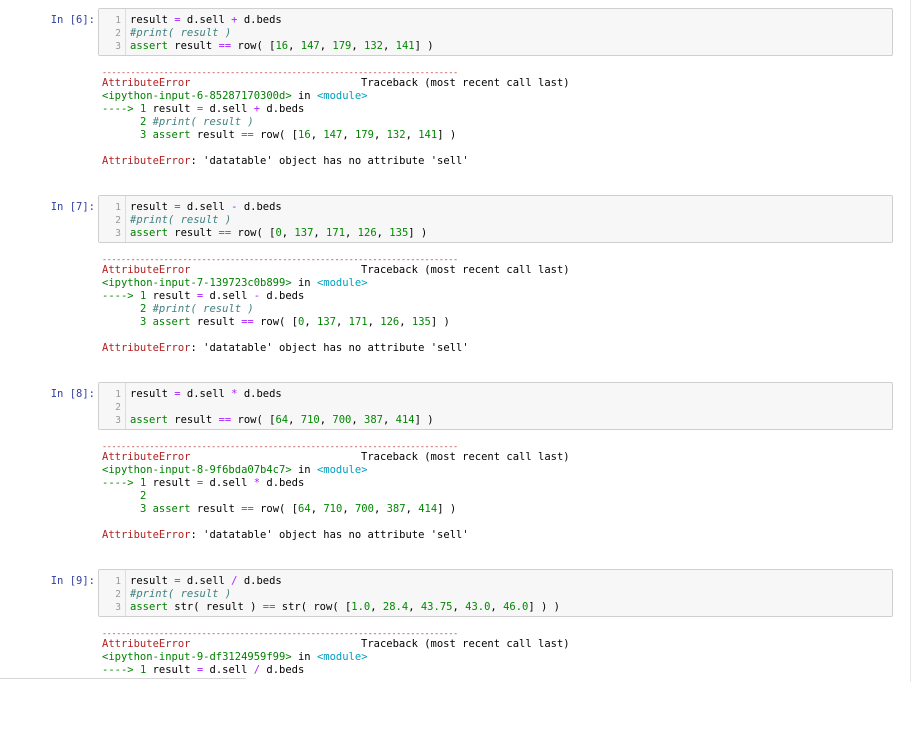 This screenshot has height=749, width=914. What do you see at coordinates (336, 233) in the screenshot?
I see `code-token-num: 171` at bounding box center [336, 233].